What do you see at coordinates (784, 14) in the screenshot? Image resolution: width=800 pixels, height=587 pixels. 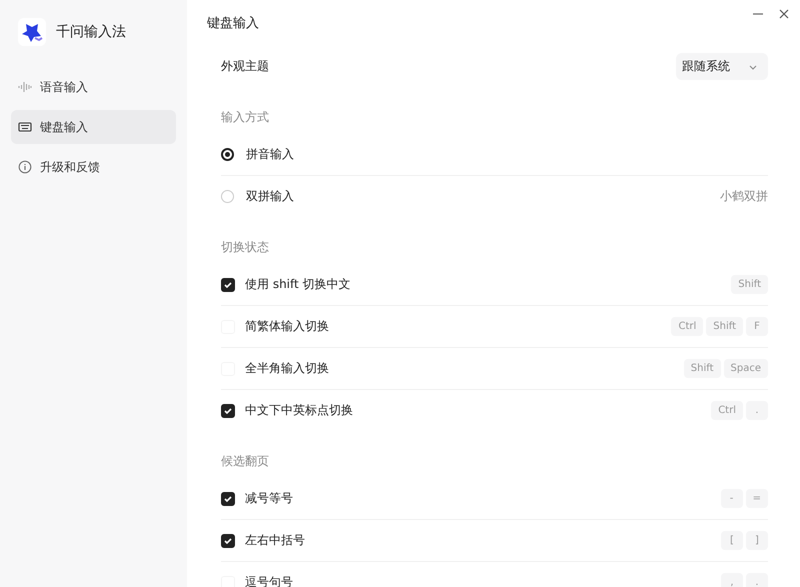 I see `close-icon` at bounding box center [784, 14].